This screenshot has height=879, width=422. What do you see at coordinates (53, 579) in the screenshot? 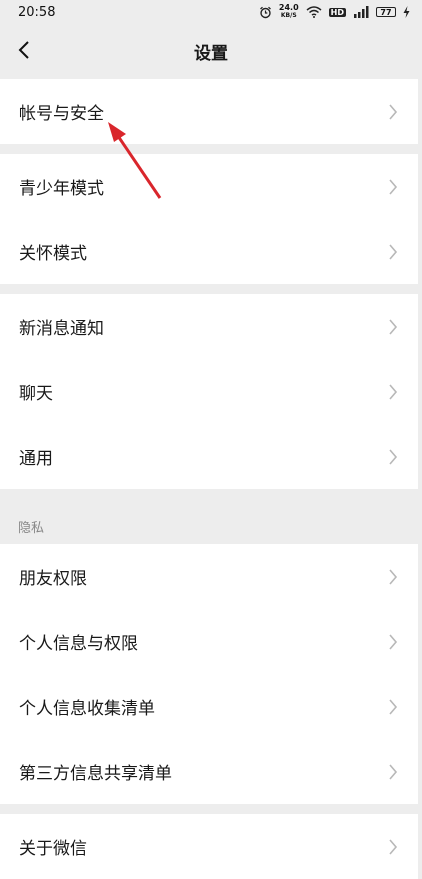
I see `settings-item-label: 朋友权限` at bounding box center [53, 579].